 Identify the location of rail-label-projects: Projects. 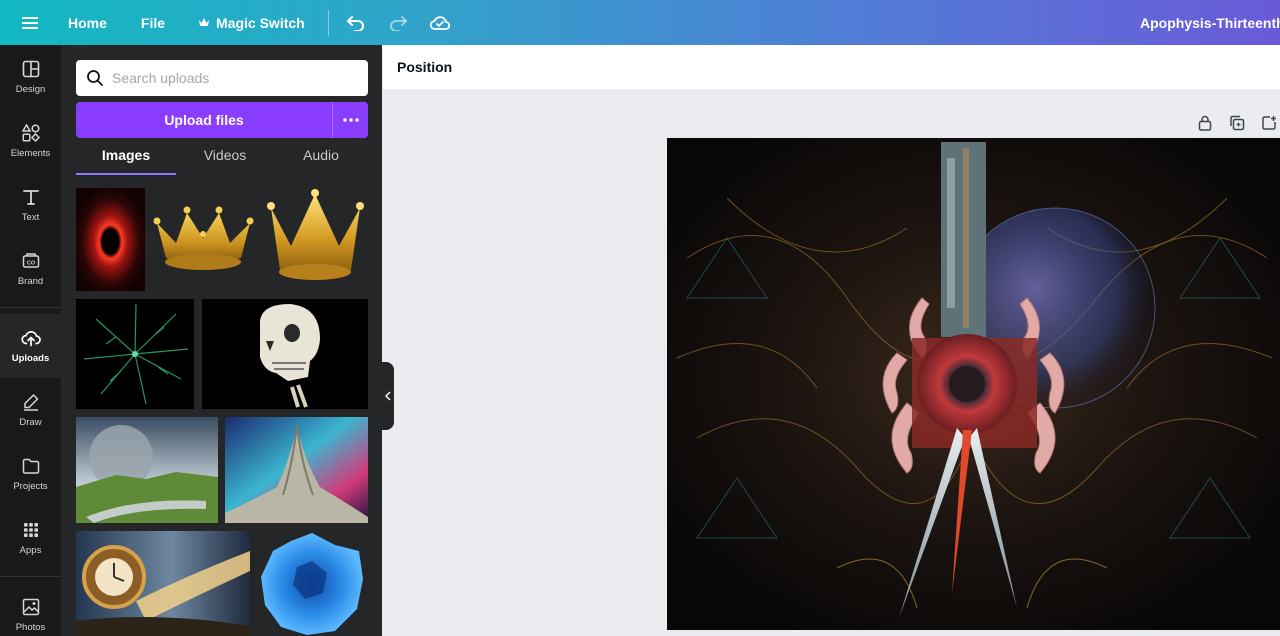
(30, 486).